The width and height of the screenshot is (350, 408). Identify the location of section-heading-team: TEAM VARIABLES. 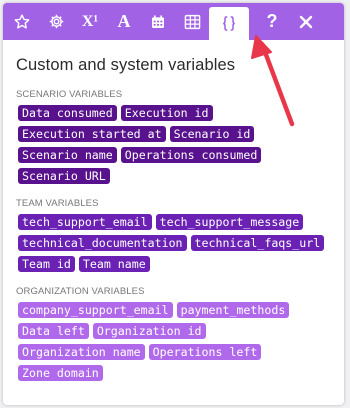
(57, 203).